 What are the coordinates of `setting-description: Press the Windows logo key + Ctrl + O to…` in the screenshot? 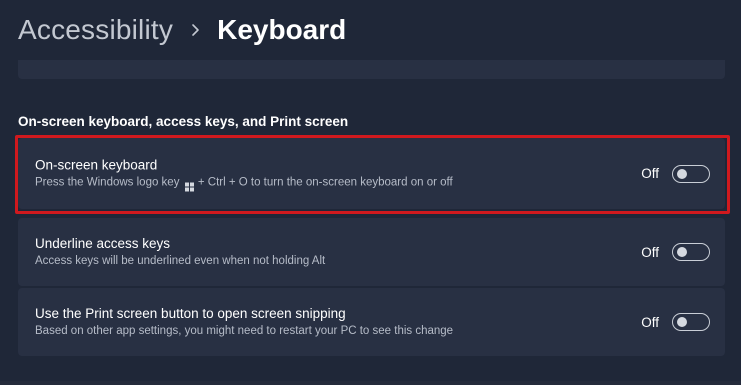 It's located at (244, 182).